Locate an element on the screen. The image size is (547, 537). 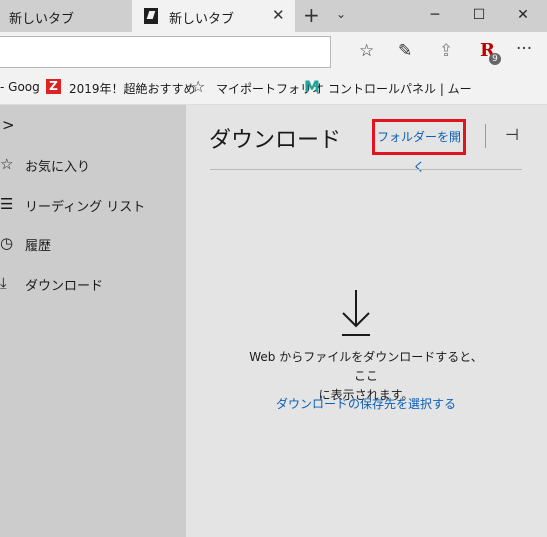
favorite-item-control-panel: コントロールパネル | ムー is located at coordinates (400, 88).